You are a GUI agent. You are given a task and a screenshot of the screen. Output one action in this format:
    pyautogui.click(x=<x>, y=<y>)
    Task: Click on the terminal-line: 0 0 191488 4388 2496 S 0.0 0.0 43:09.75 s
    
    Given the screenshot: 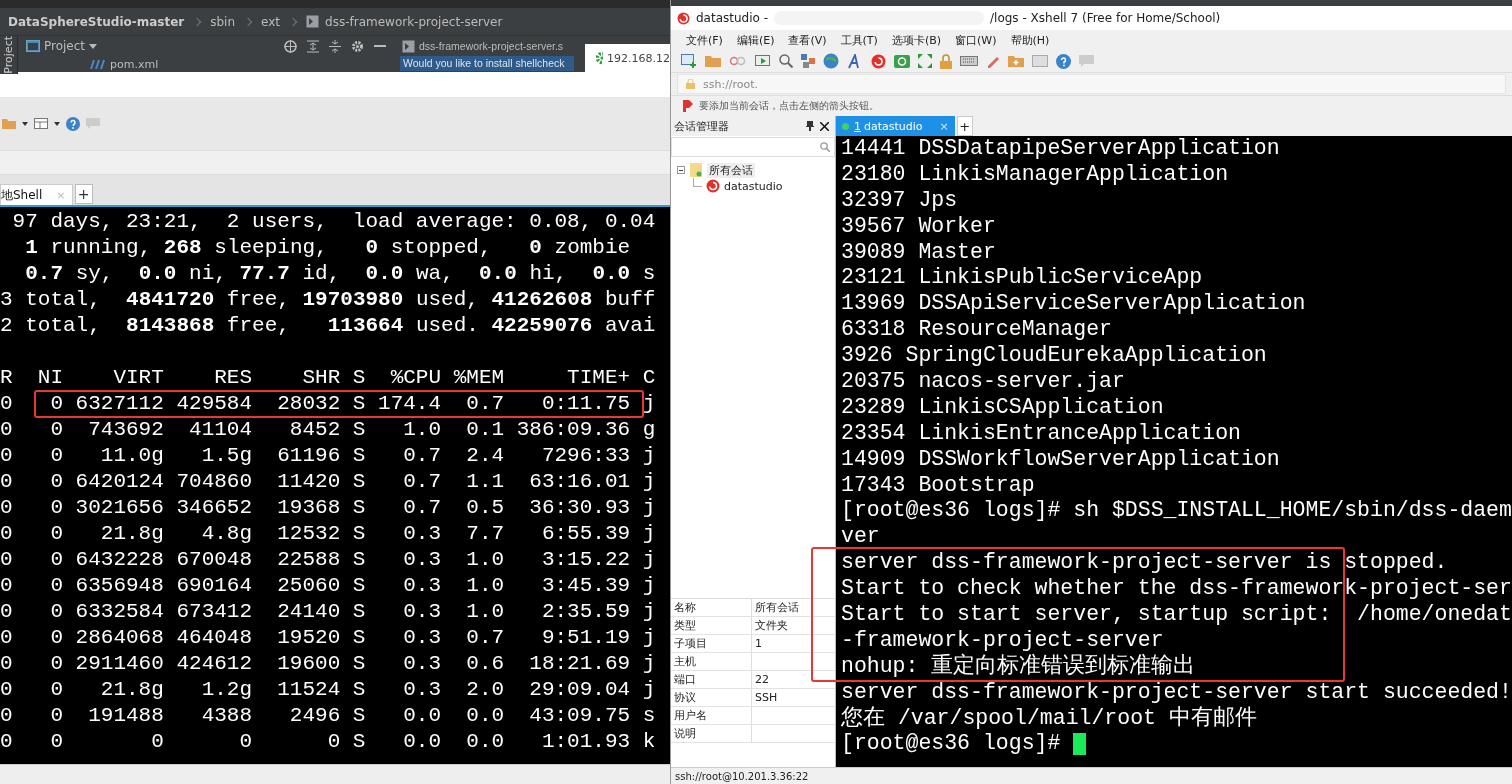 What is the action you would take?
    pyautogui.click(x=328, y=716)
    